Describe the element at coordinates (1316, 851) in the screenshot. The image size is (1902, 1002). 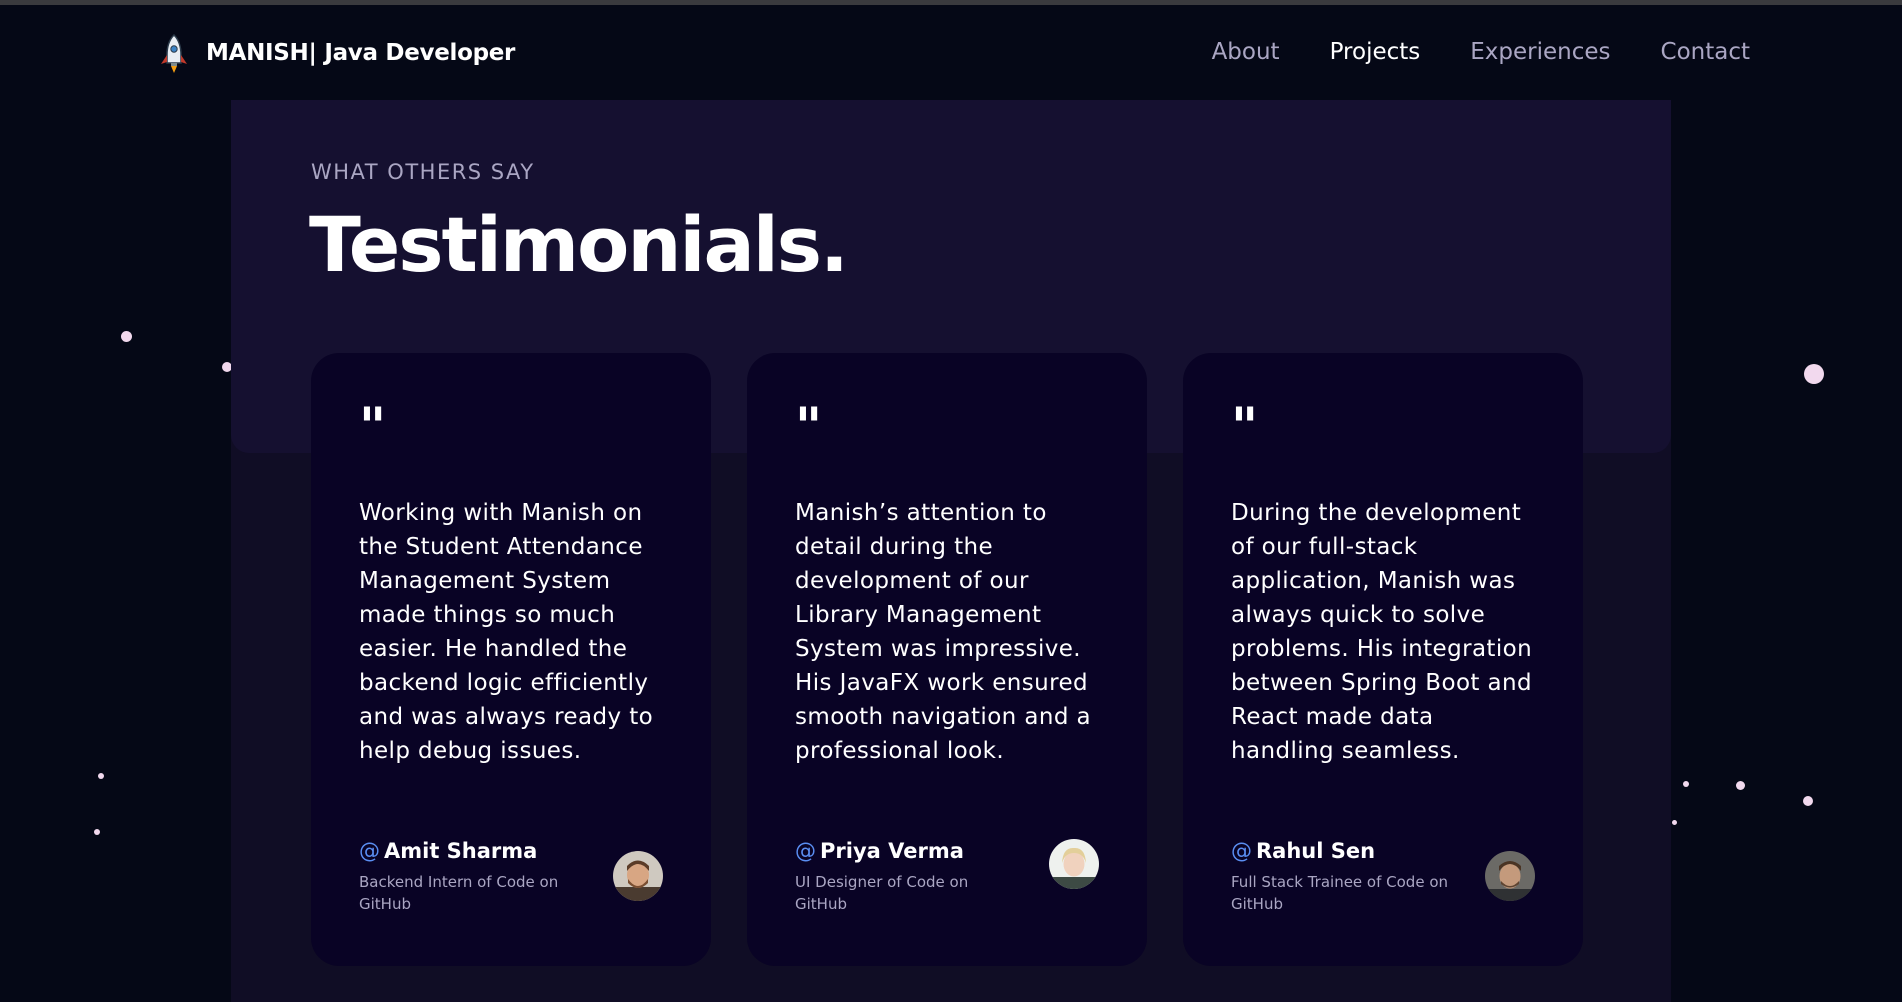
I see `author-name: Rahul Sen` at that location.